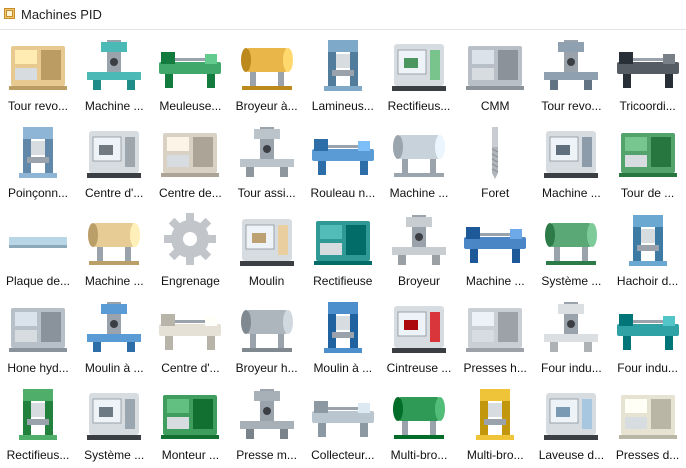 The height and width of the screenshot is (468, 686). I want to click on cabinet-grinder-icon, so click(342, 242).